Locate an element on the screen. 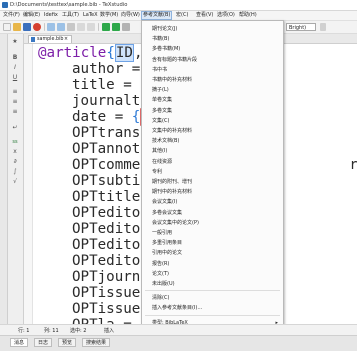  save-icon is located at coordinates (27, 27).